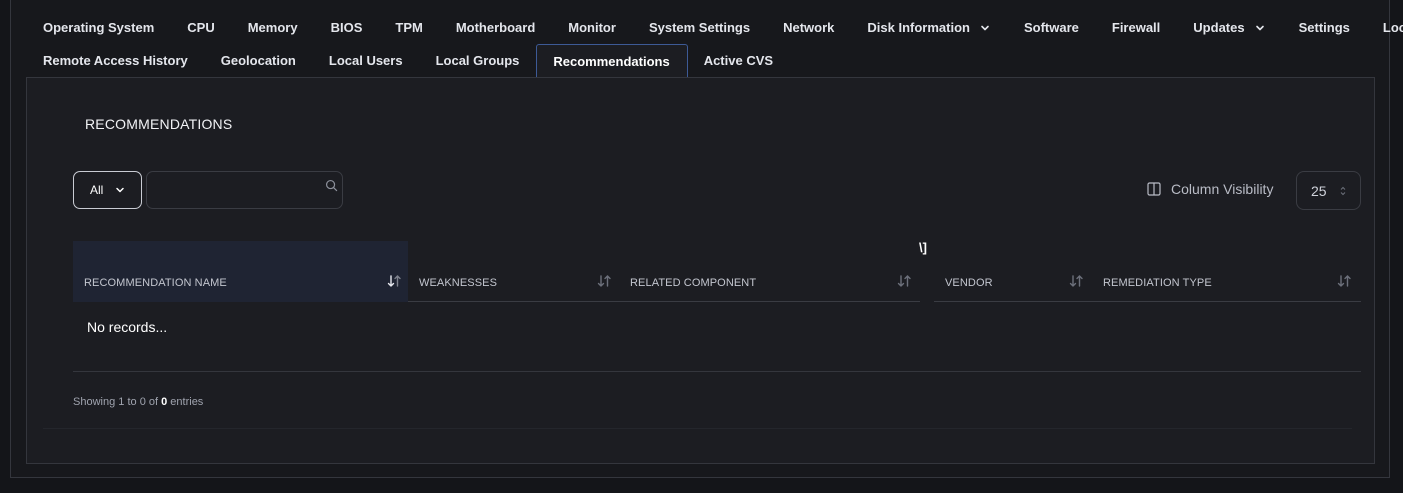  Describe the element at coordinates (1013, 271) in the screenshot. I see `column-header-vendor: VENDOR` at that location.